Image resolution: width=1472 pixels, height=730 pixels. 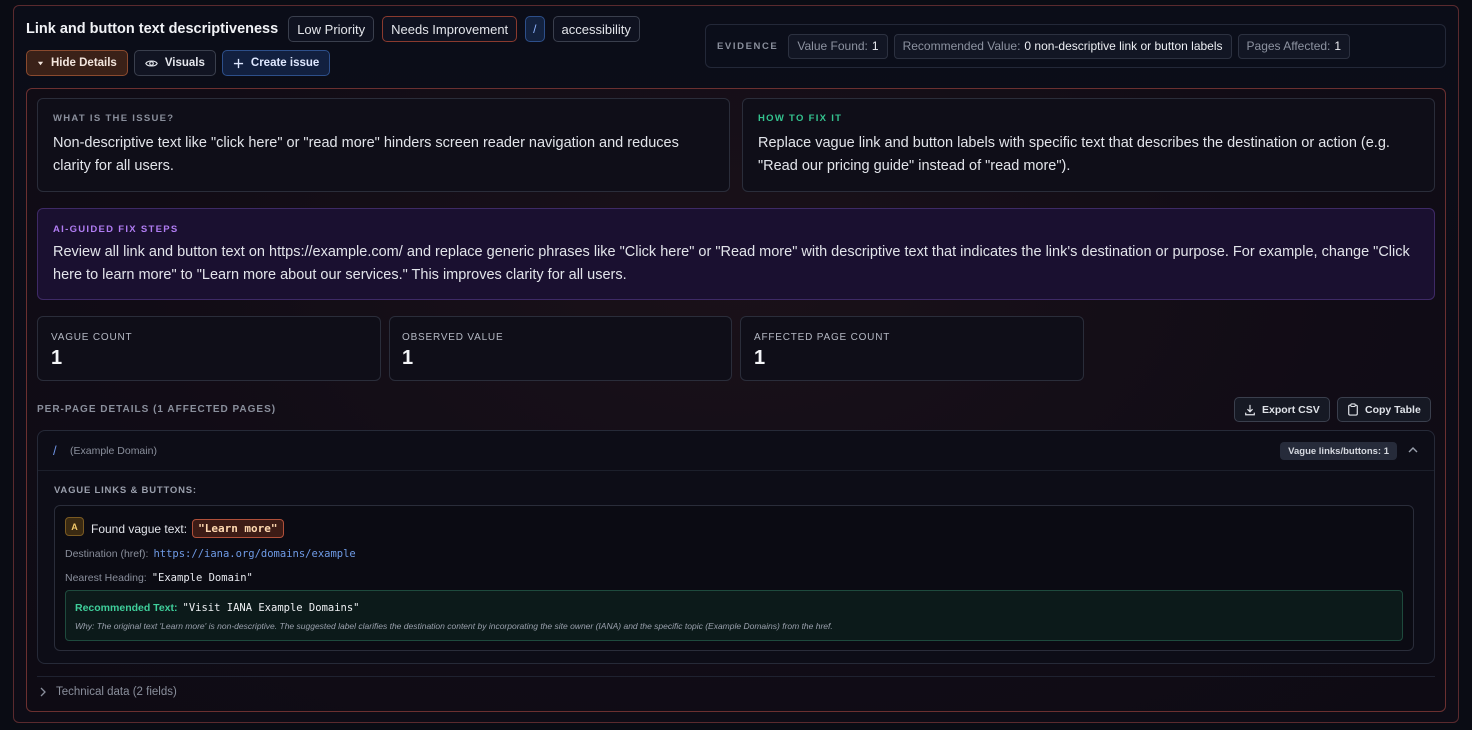 What do you see at coordinates (114, 118) in the screenshot?
I see `issue-header-label: WHAT IS THE ISSUE?` at bounding box center [114, 118].